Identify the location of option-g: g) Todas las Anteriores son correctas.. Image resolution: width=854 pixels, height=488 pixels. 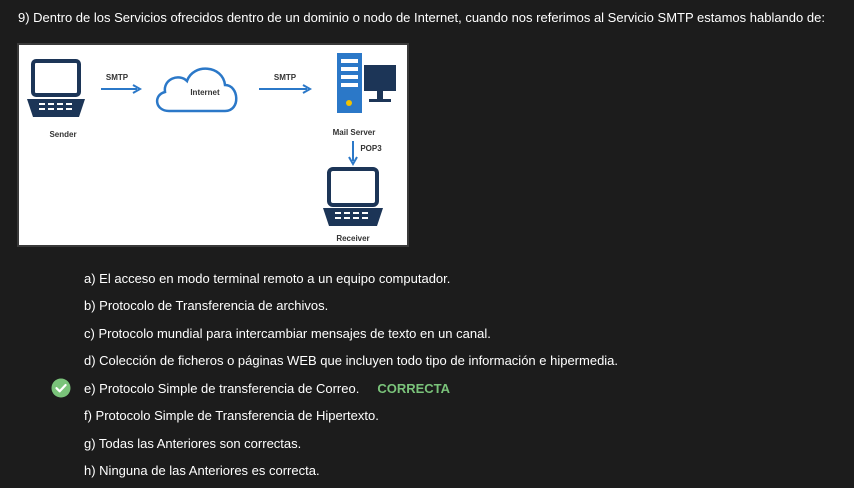
(192, 443).